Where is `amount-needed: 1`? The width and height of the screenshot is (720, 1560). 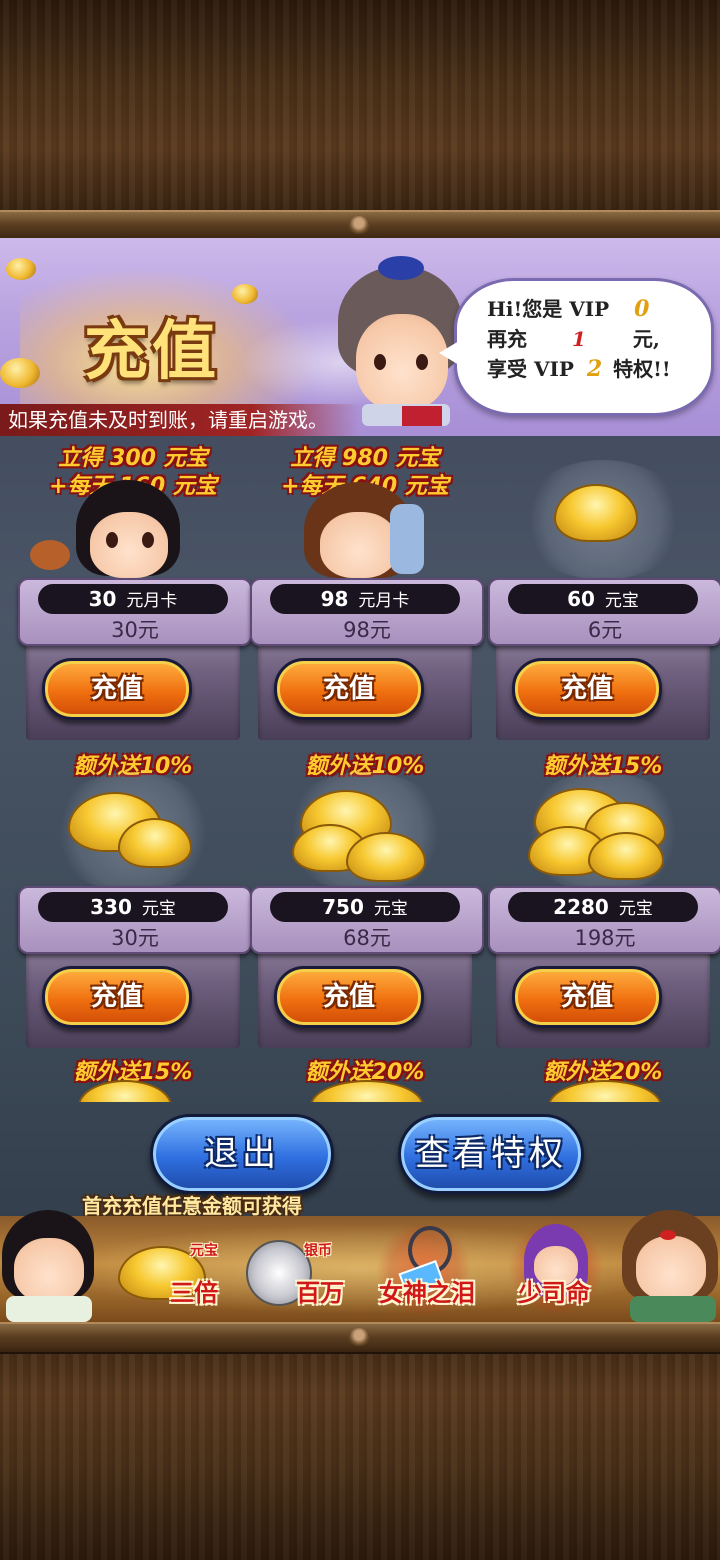 amount-needed: 1 is located at coordinates (578, 339).